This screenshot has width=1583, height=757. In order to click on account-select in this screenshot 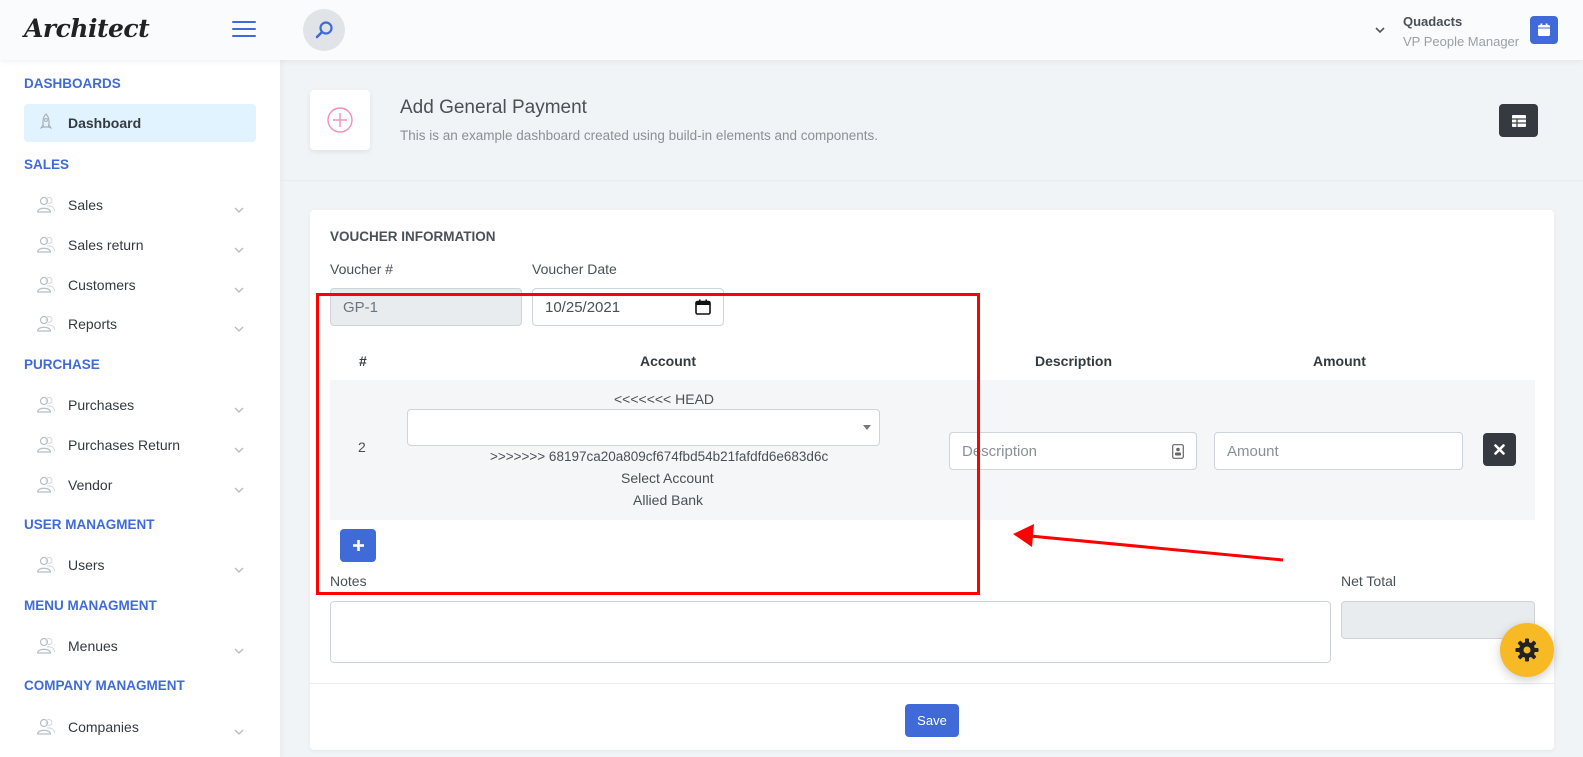, I will do `click(643, 427)`.